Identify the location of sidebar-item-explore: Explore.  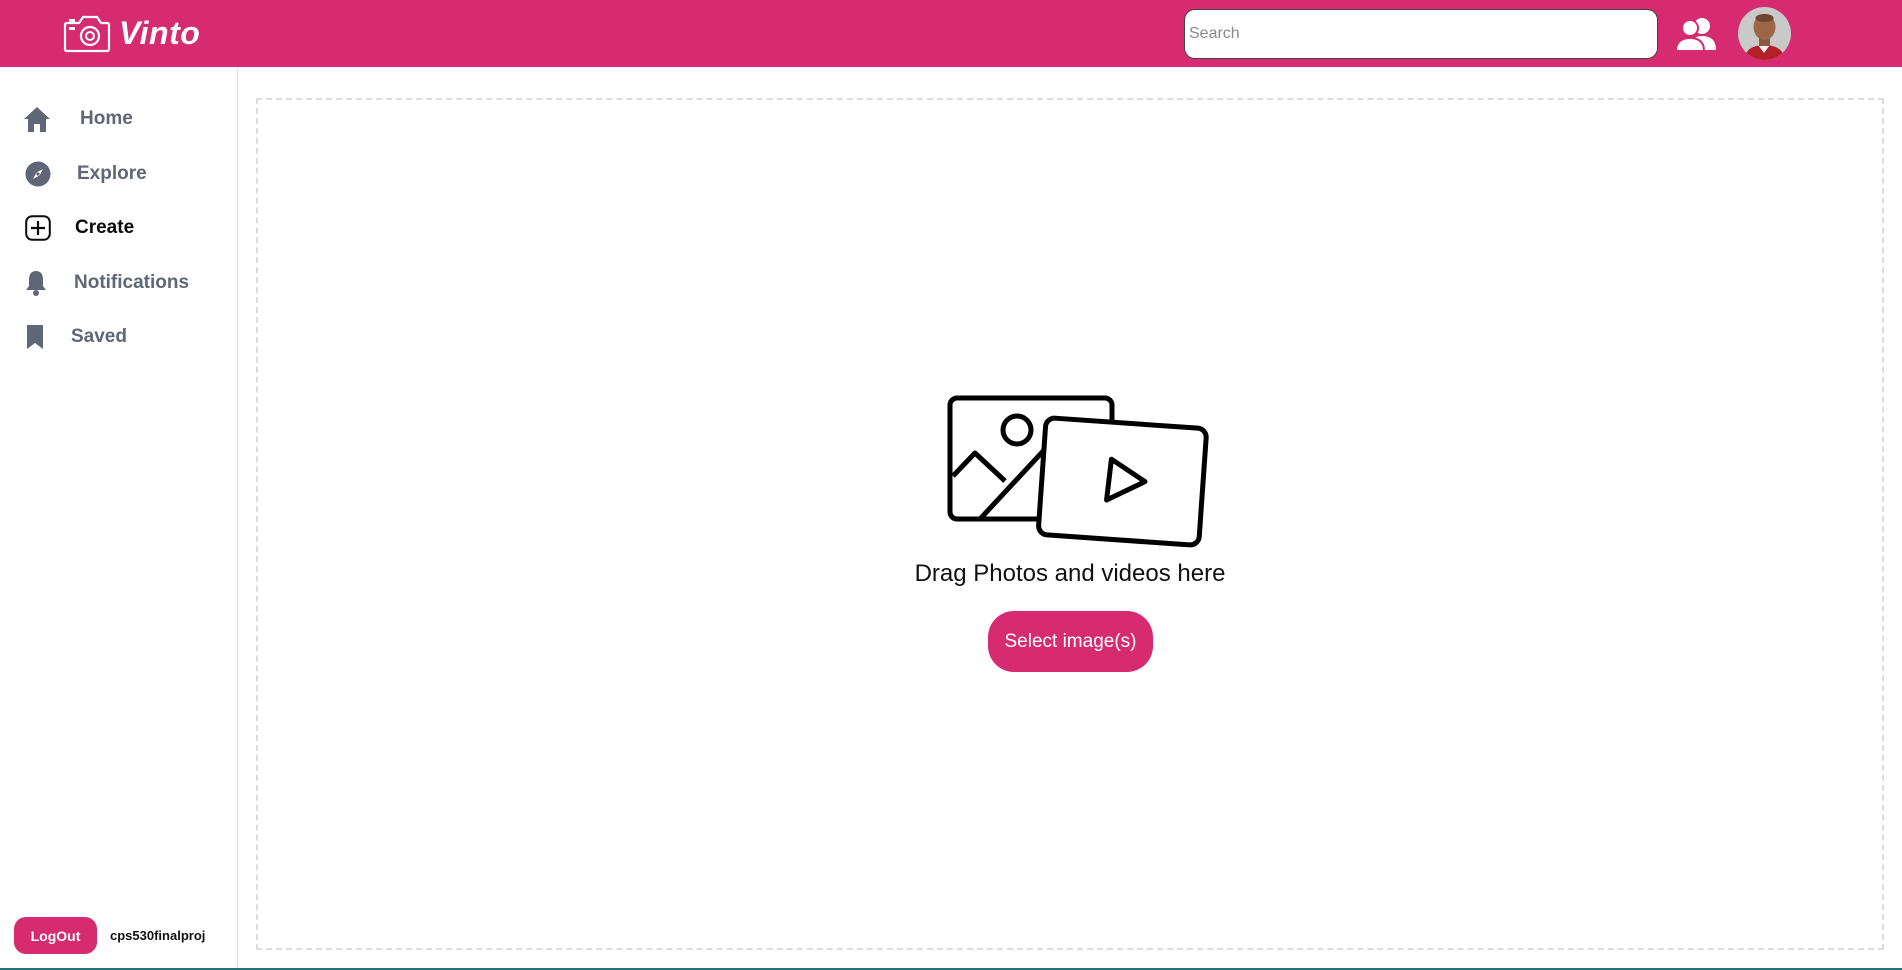
(118, 174).